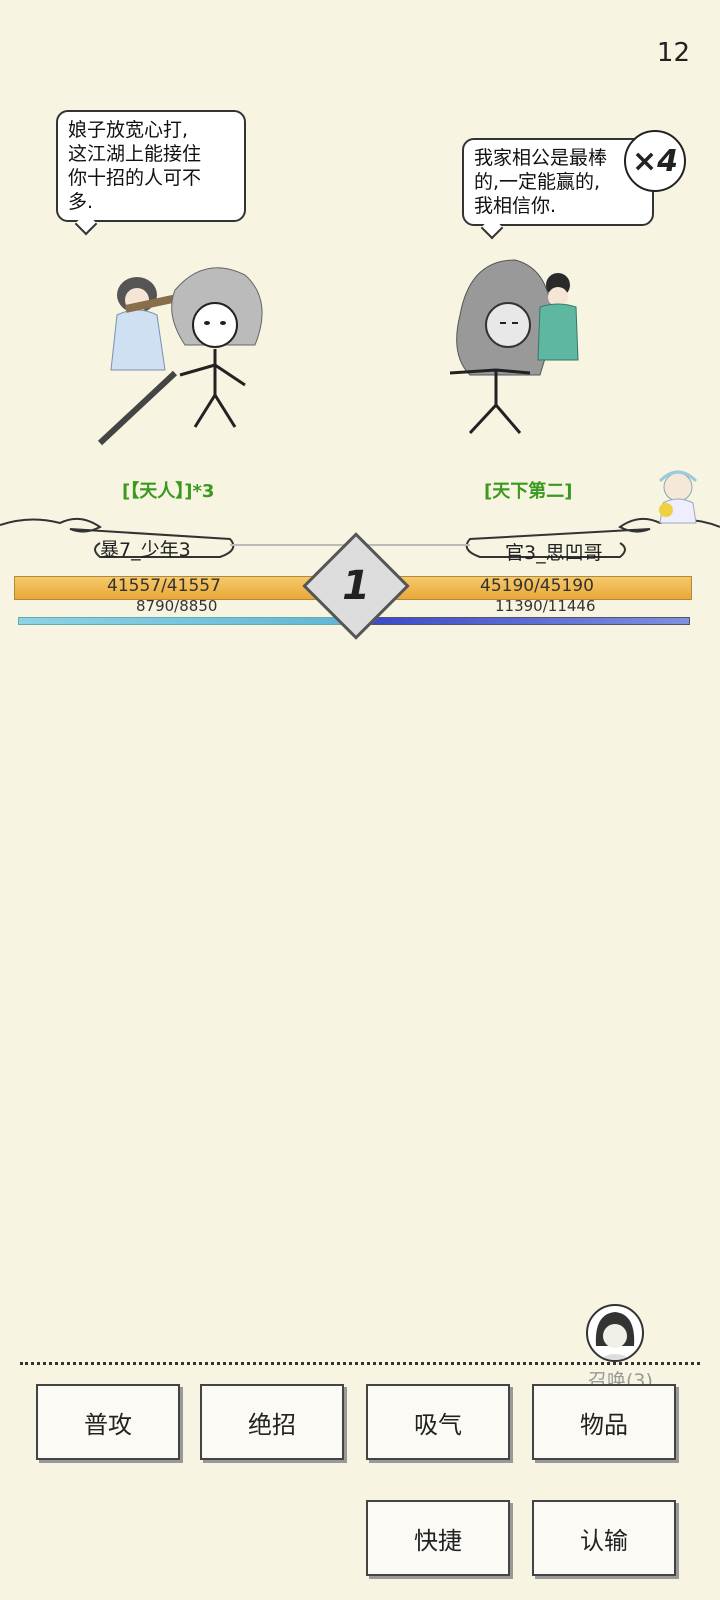 The width and height of the screenshot is (720, 1600). I want to click on right-fighter-sprite, so click(514, 347).